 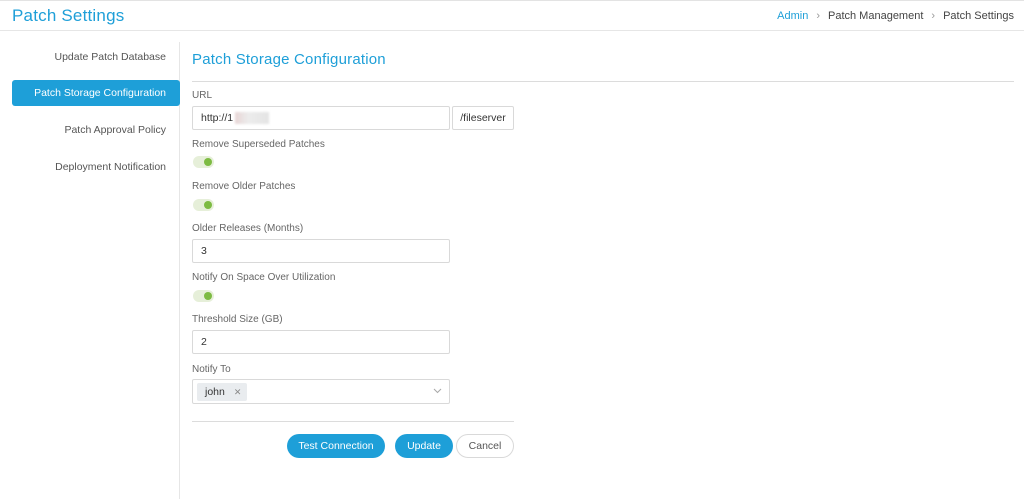 I want to click on threshold-input: 2, so click(x=321, y=342).